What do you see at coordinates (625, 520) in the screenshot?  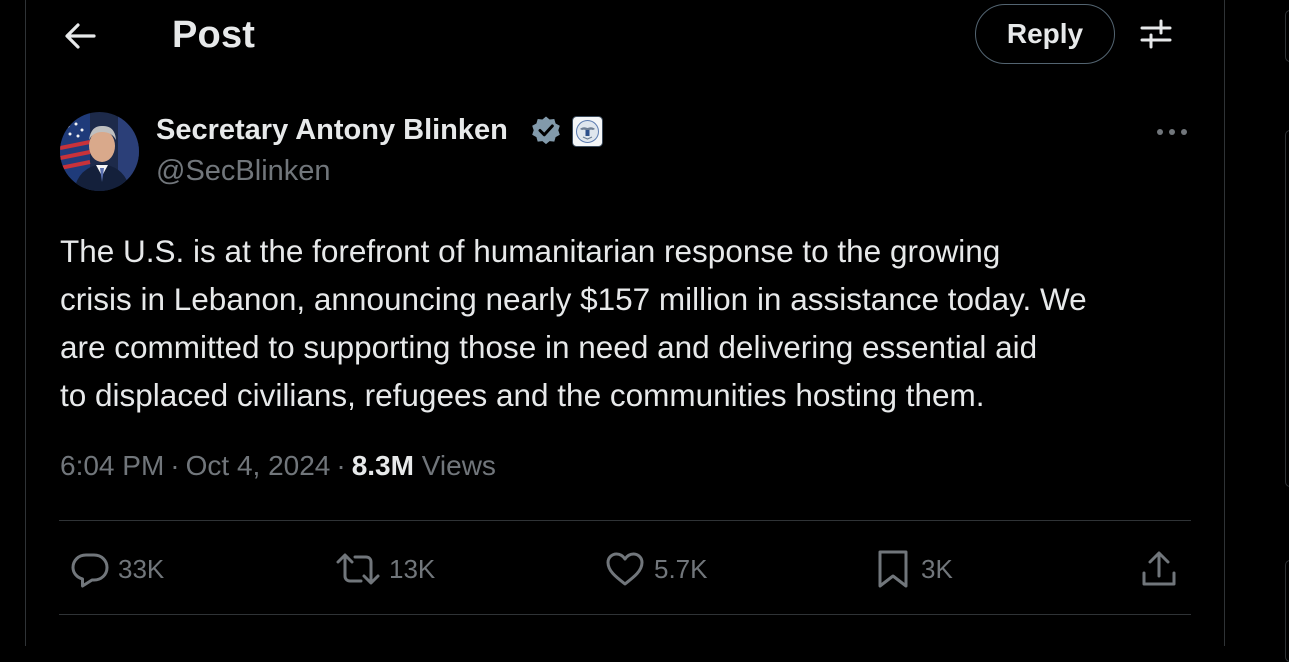 I see `divider-top` at bounding box center [625, 520].